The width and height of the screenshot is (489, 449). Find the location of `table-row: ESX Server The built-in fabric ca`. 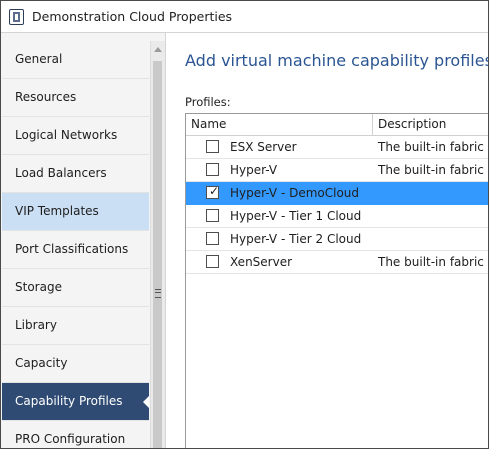

table-row: ESX Server The built-in fabric ca is located at coordinates (337, 147).